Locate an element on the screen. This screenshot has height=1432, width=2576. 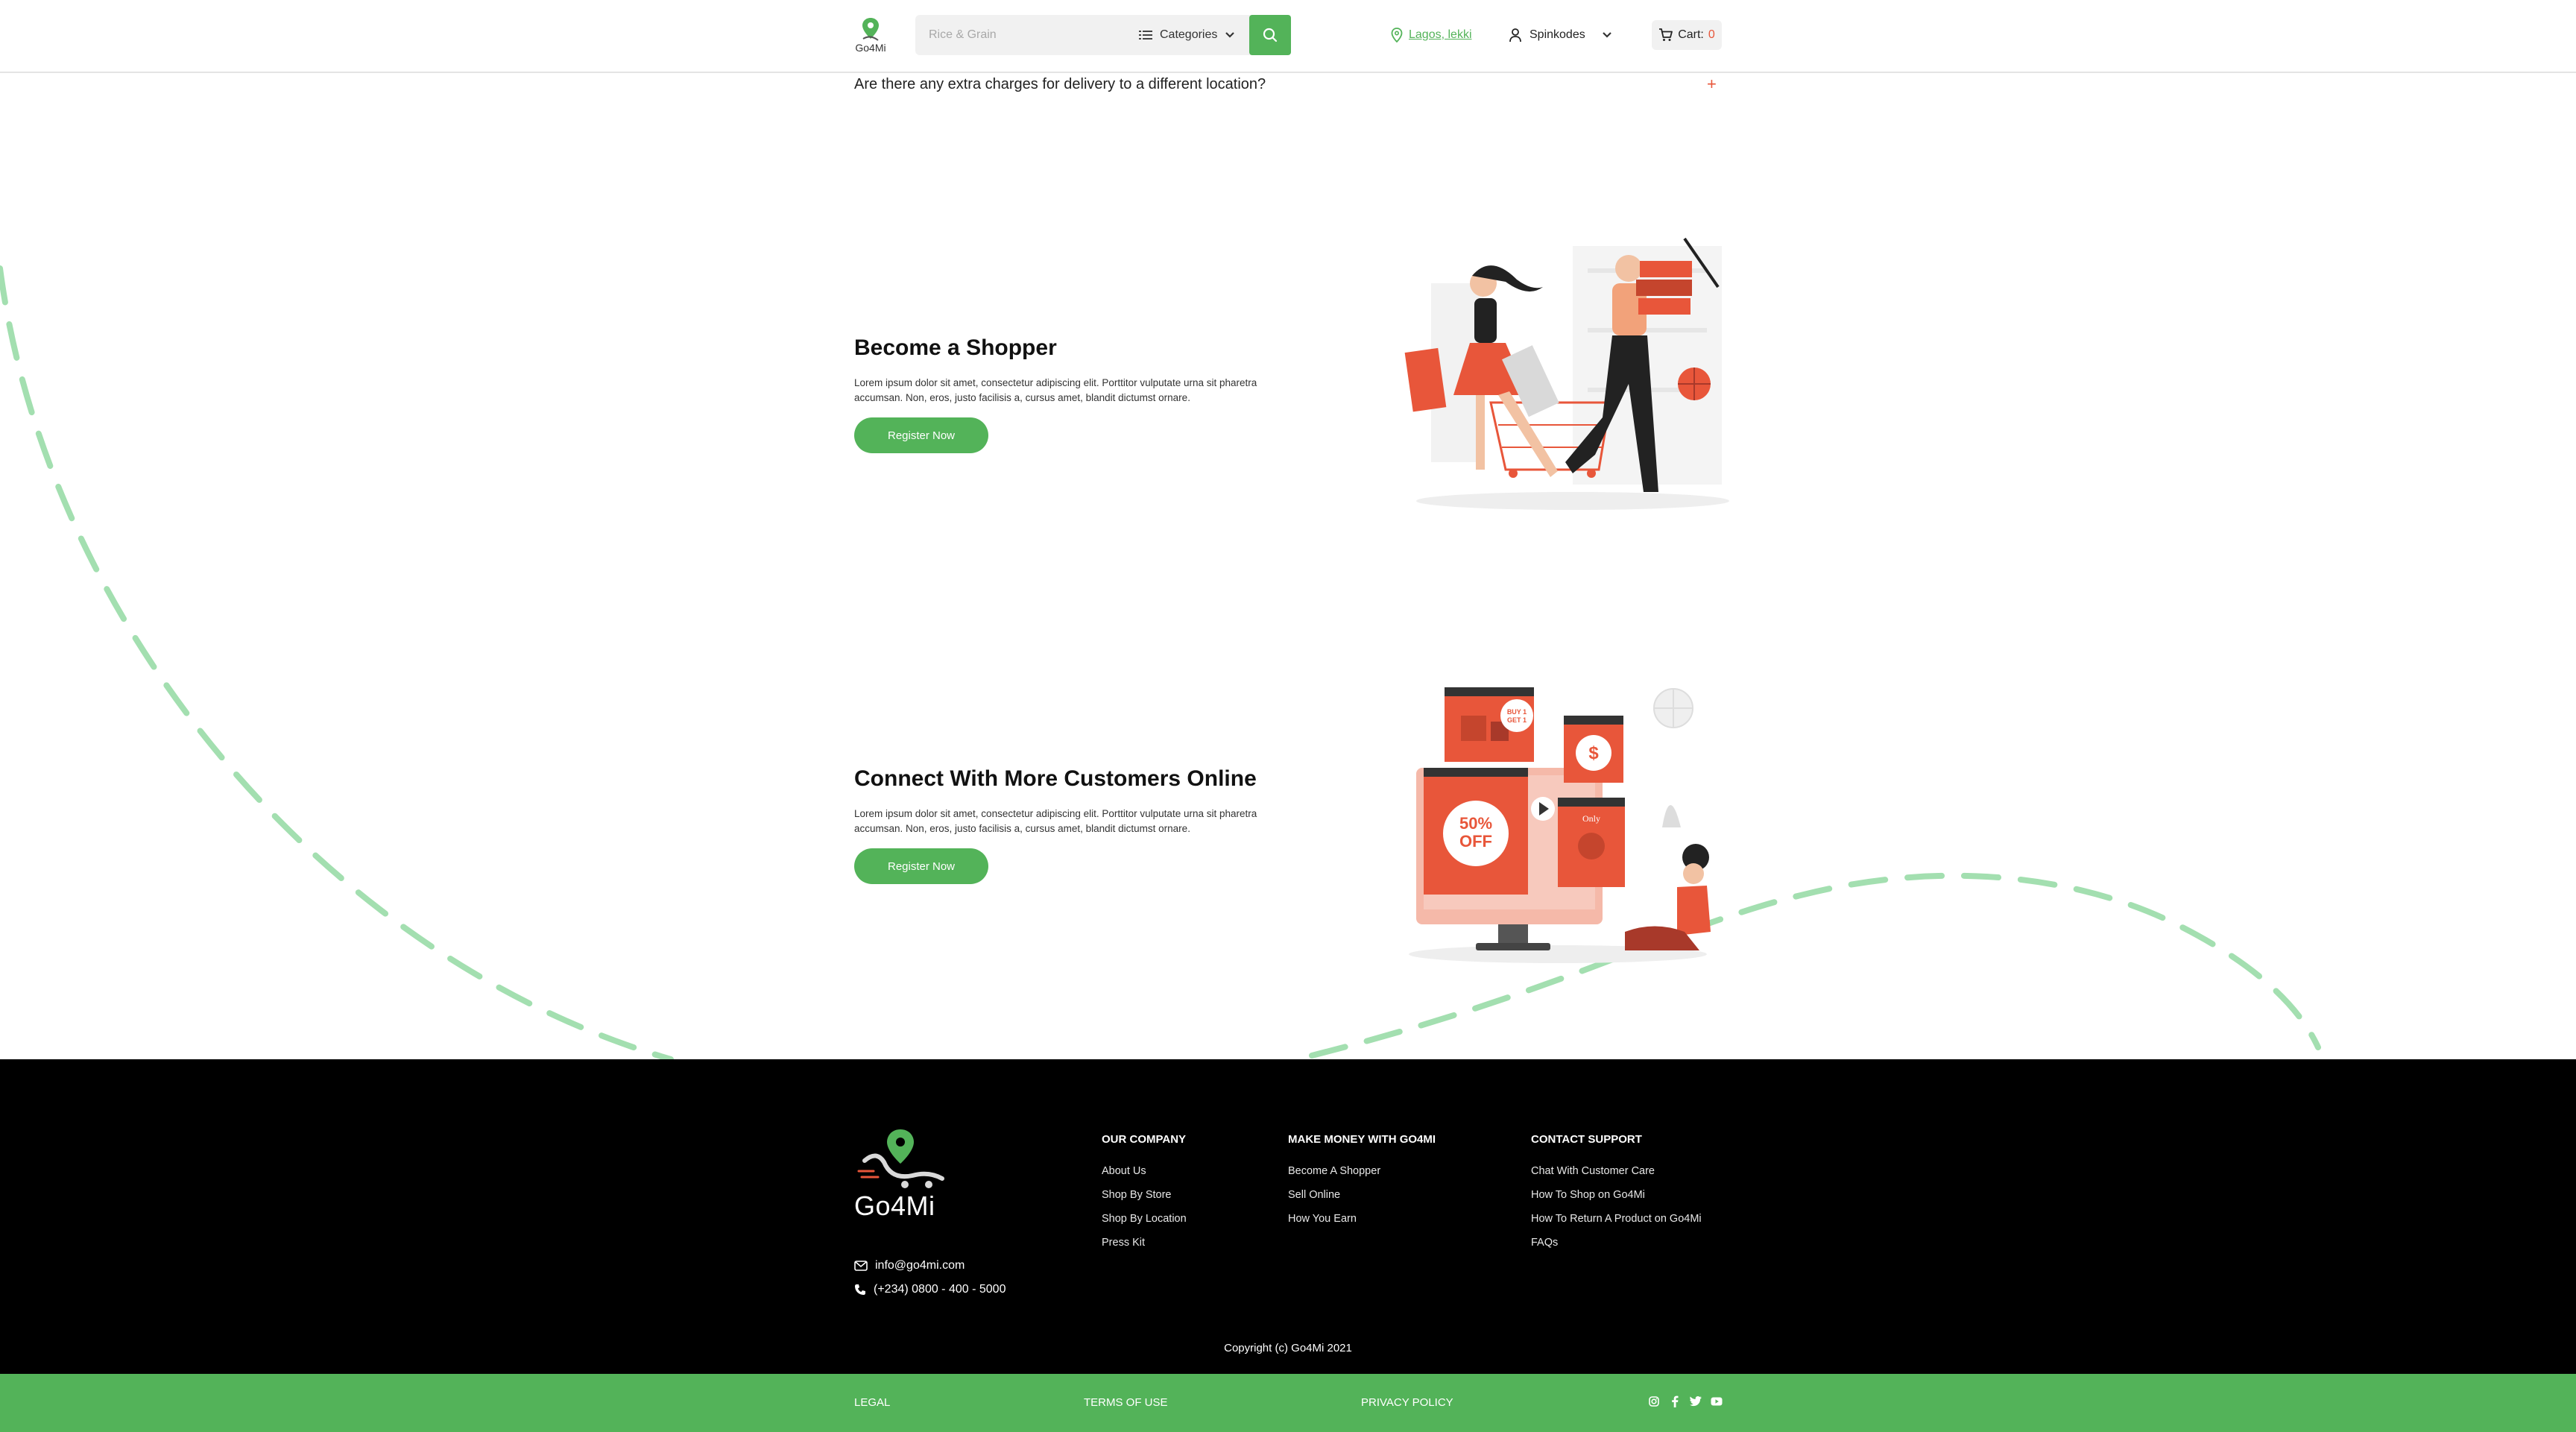
register-now-button-shopper: Register Now is located at coordinates (921, 435).